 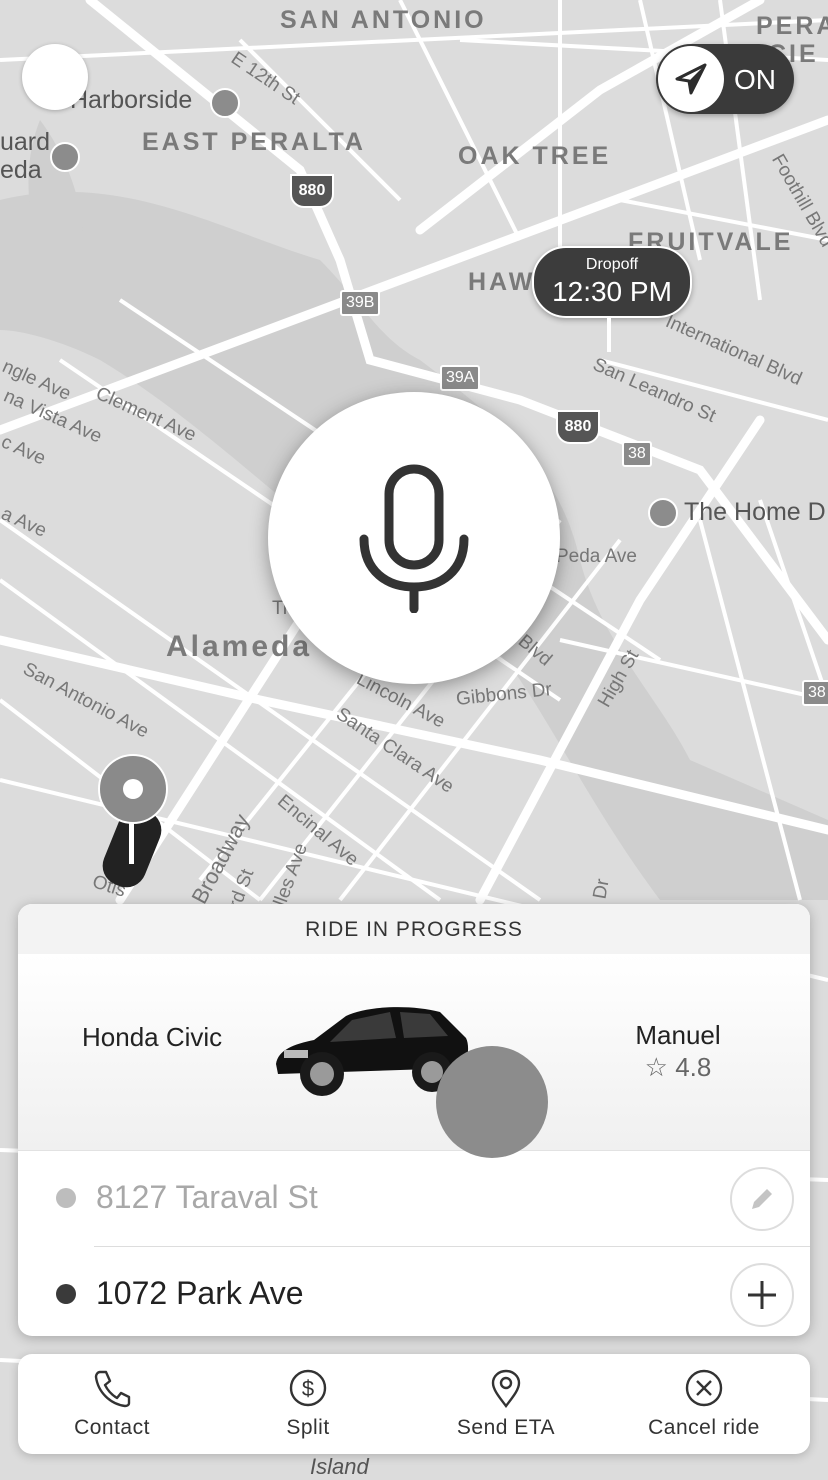 What do you see at coordinates (207, 1197) in the screenshot?
I see `pickup-address: 8127 Taraval St` at bounding box center [207, 1197].